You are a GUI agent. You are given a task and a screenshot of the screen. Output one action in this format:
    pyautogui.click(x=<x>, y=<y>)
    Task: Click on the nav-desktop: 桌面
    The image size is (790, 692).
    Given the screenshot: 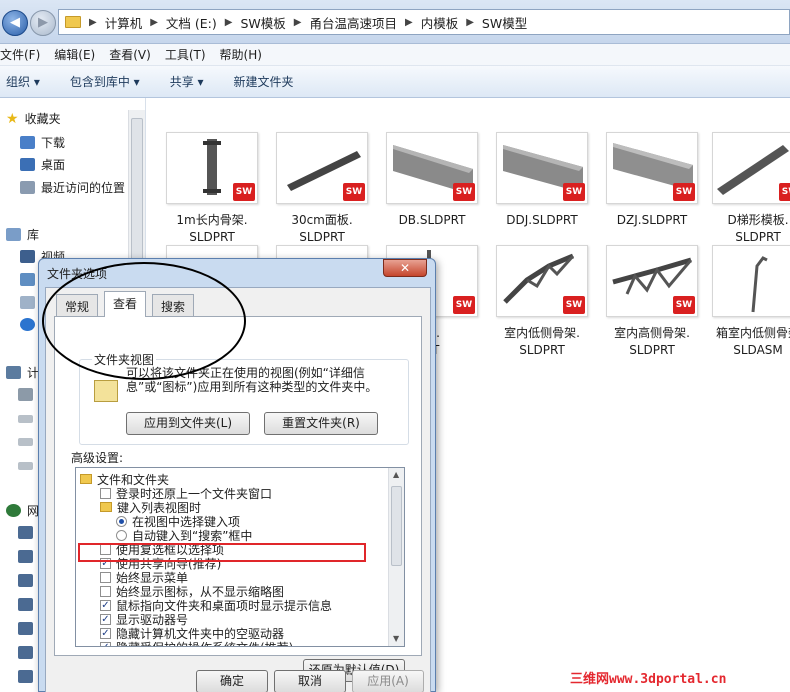 What is the action you would take?
    pyautogui.click(x=42, y=164)
    